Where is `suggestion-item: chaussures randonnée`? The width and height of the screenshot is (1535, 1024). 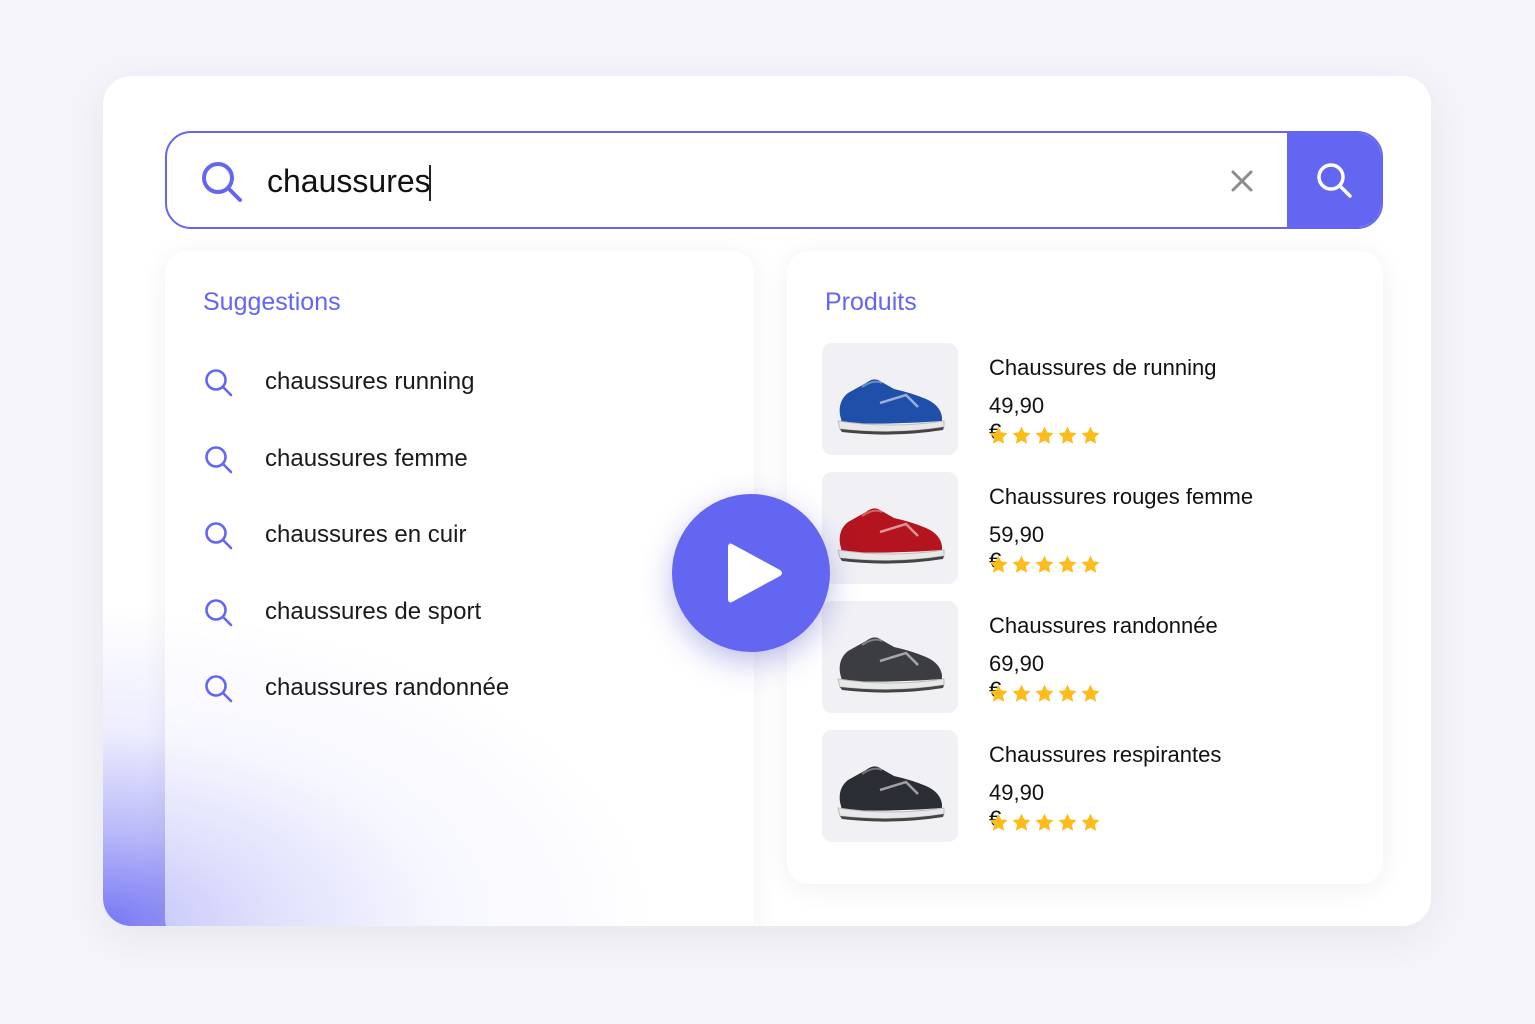
suggestion-item: chaussures randonnée is located at coordinates (356, 705).